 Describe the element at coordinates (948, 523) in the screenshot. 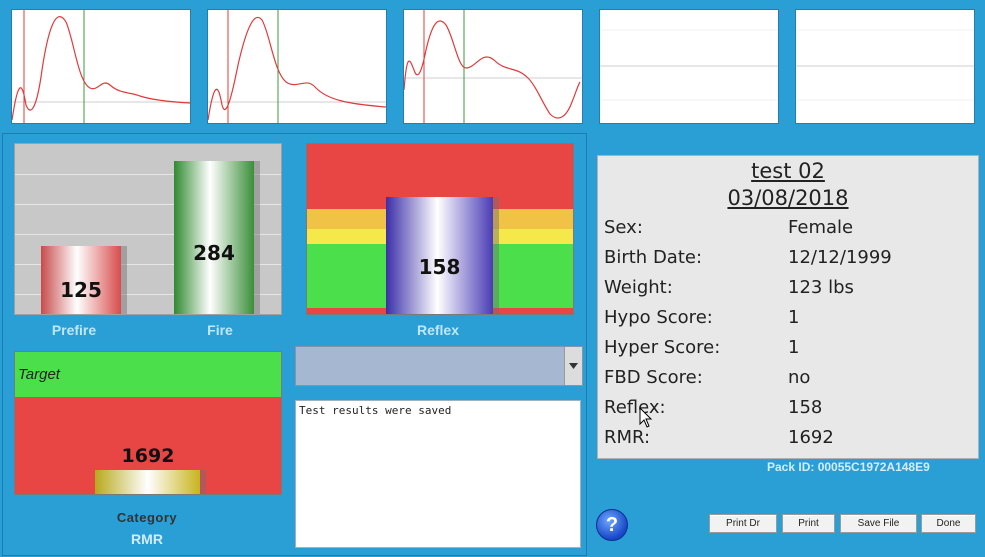

I see `done-button: Done` at that location.